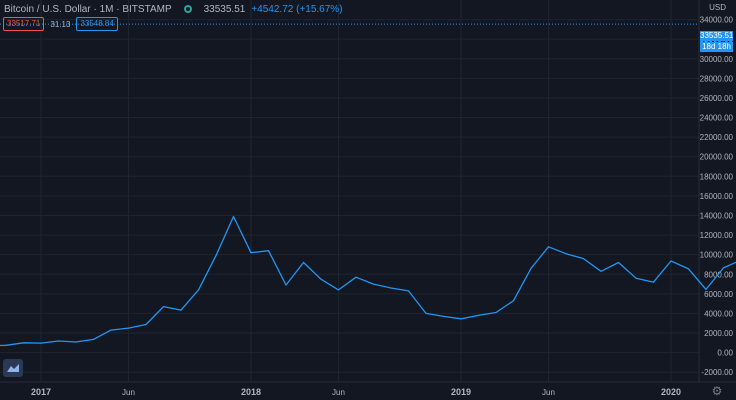 This screenshot has width=736, height=400. I want to click on y-tick-label: 24000.00, so click(717, 118).